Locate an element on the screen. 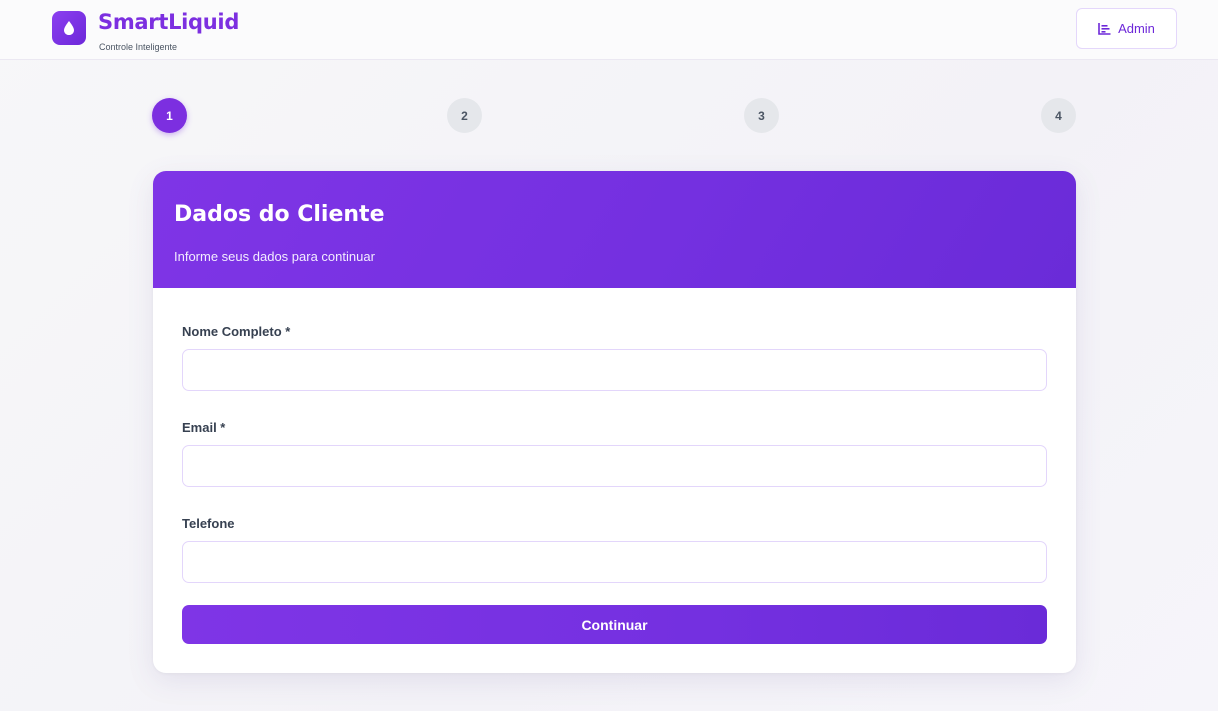 This screenshot has height=711, width=1218. top-header: SmartLiquid Controle Inteligente Admin is located at coordinates (609, 30).